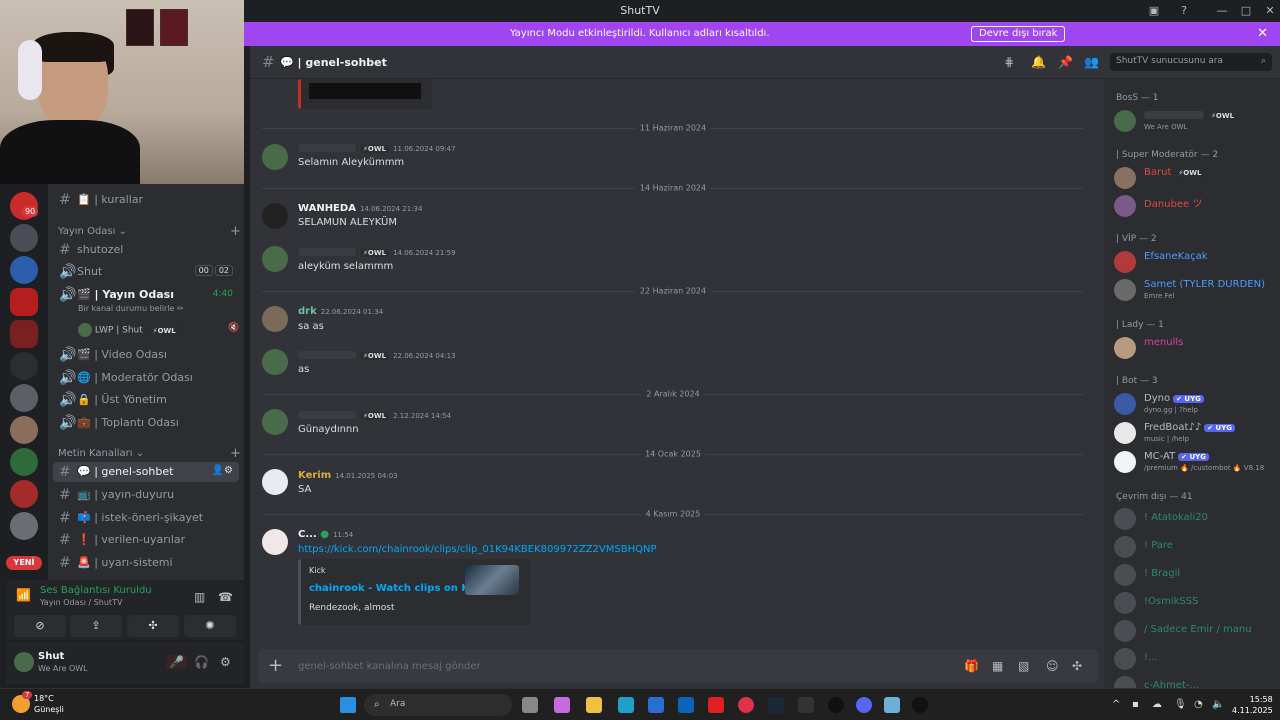 The width and height of the screenshot is (1280, 720). I want to click on help-icon: ?, so click(1184, 11).